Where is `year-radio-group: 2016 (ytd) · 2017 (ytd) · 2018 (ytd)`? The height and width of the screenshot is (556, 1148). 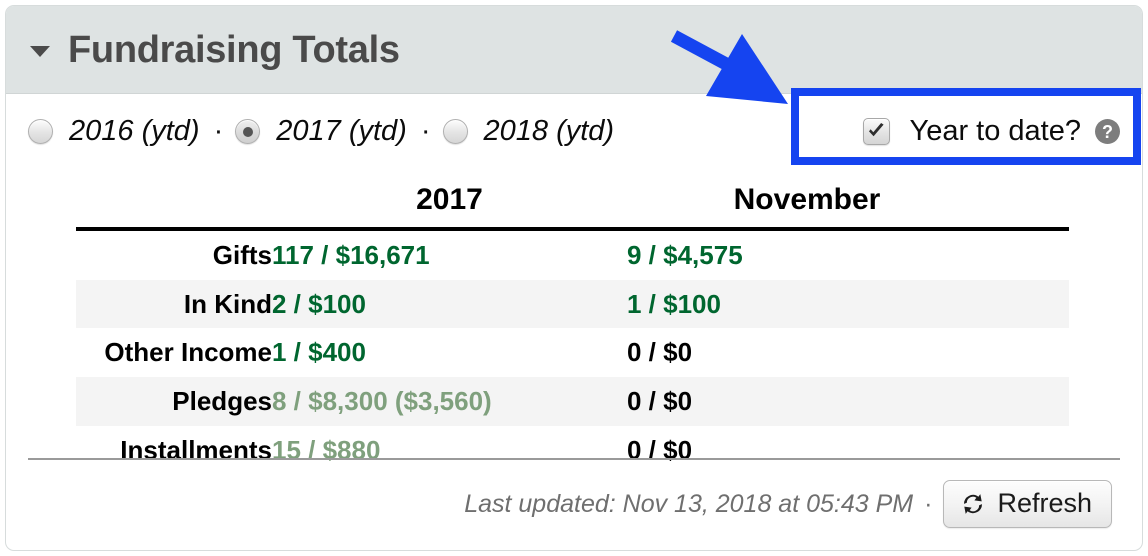 year-radio-group: 2016 (ytd) · 2017 (ytd) · 2018 (ytd) is located at coordinates (321, 131).